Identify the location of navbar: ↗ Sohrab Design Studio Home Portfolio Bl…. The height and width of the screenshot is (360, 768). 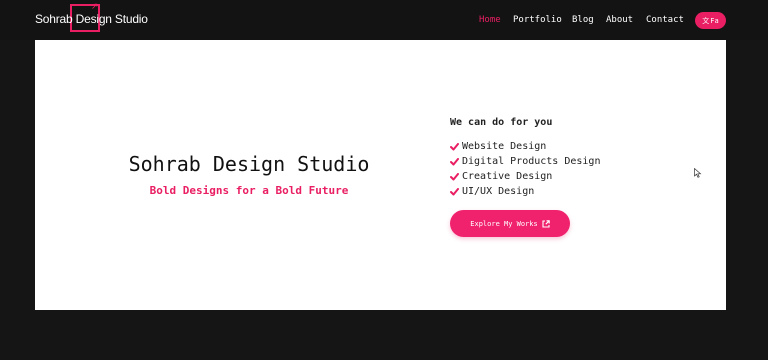
(384, 20).